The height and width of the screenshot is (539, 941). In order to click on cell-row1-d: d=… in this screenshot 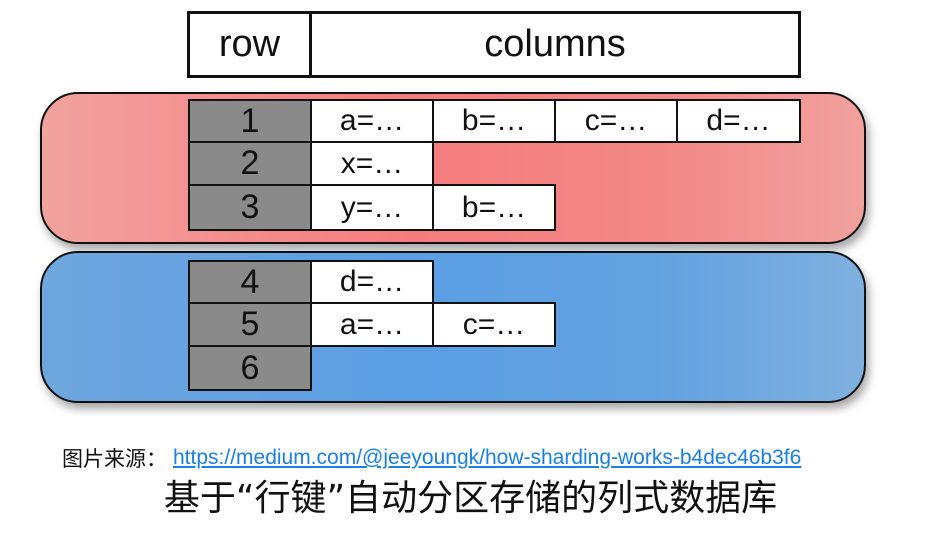, I will do `click(738, 121)`.